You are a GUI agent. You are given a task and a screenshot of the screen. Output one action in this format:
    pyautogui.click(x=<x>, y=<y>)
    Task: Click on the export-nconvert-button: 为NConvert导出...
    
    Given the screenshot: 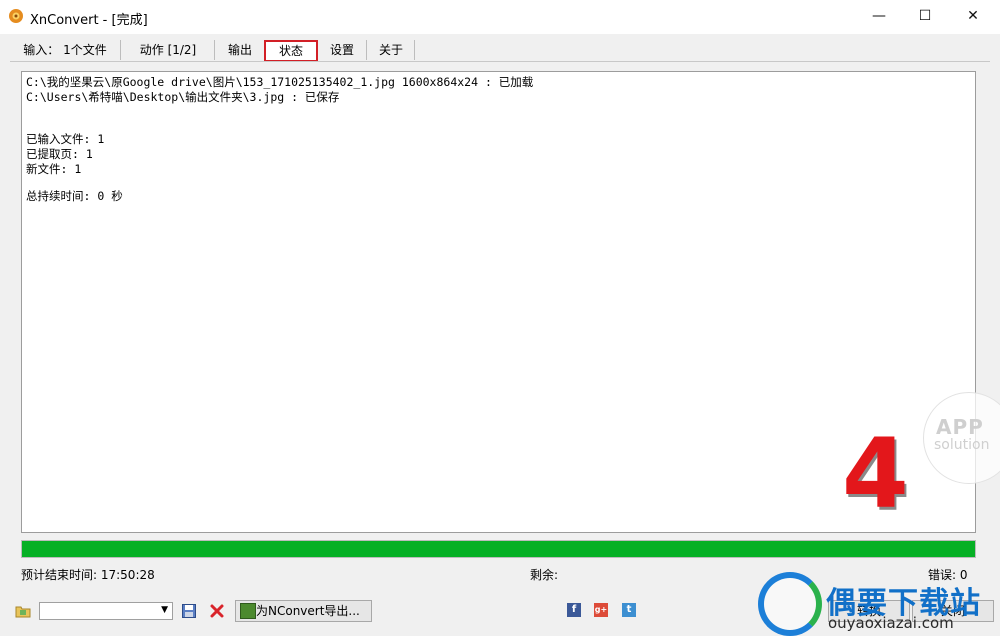 What is the action you would take?
    pyautogui.click(x=303, y=611)
    